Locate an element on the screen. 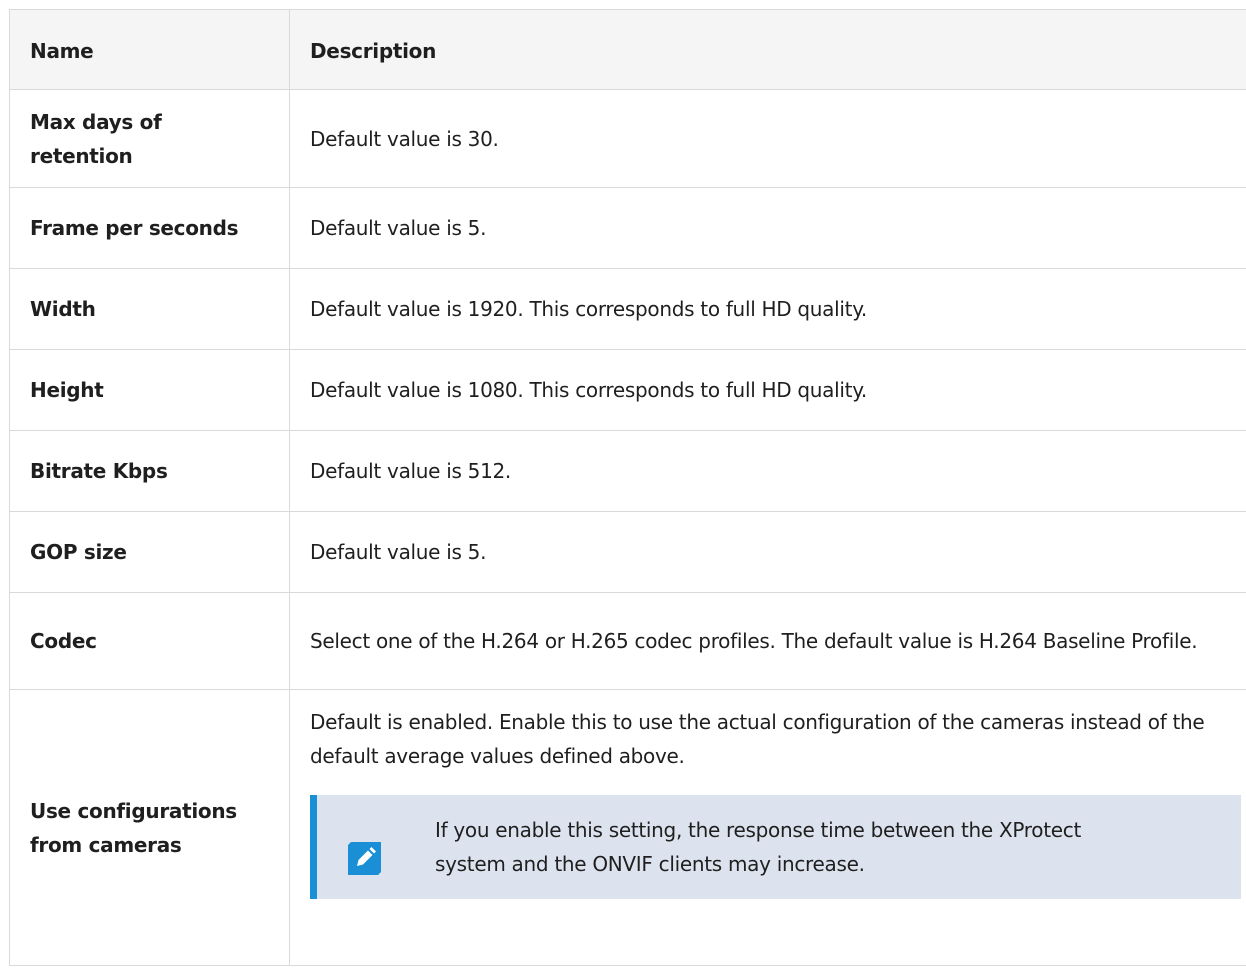 The width and height of the screenshot is (1246, 972). column-header-description: Description is located at coordinates (767, 49).